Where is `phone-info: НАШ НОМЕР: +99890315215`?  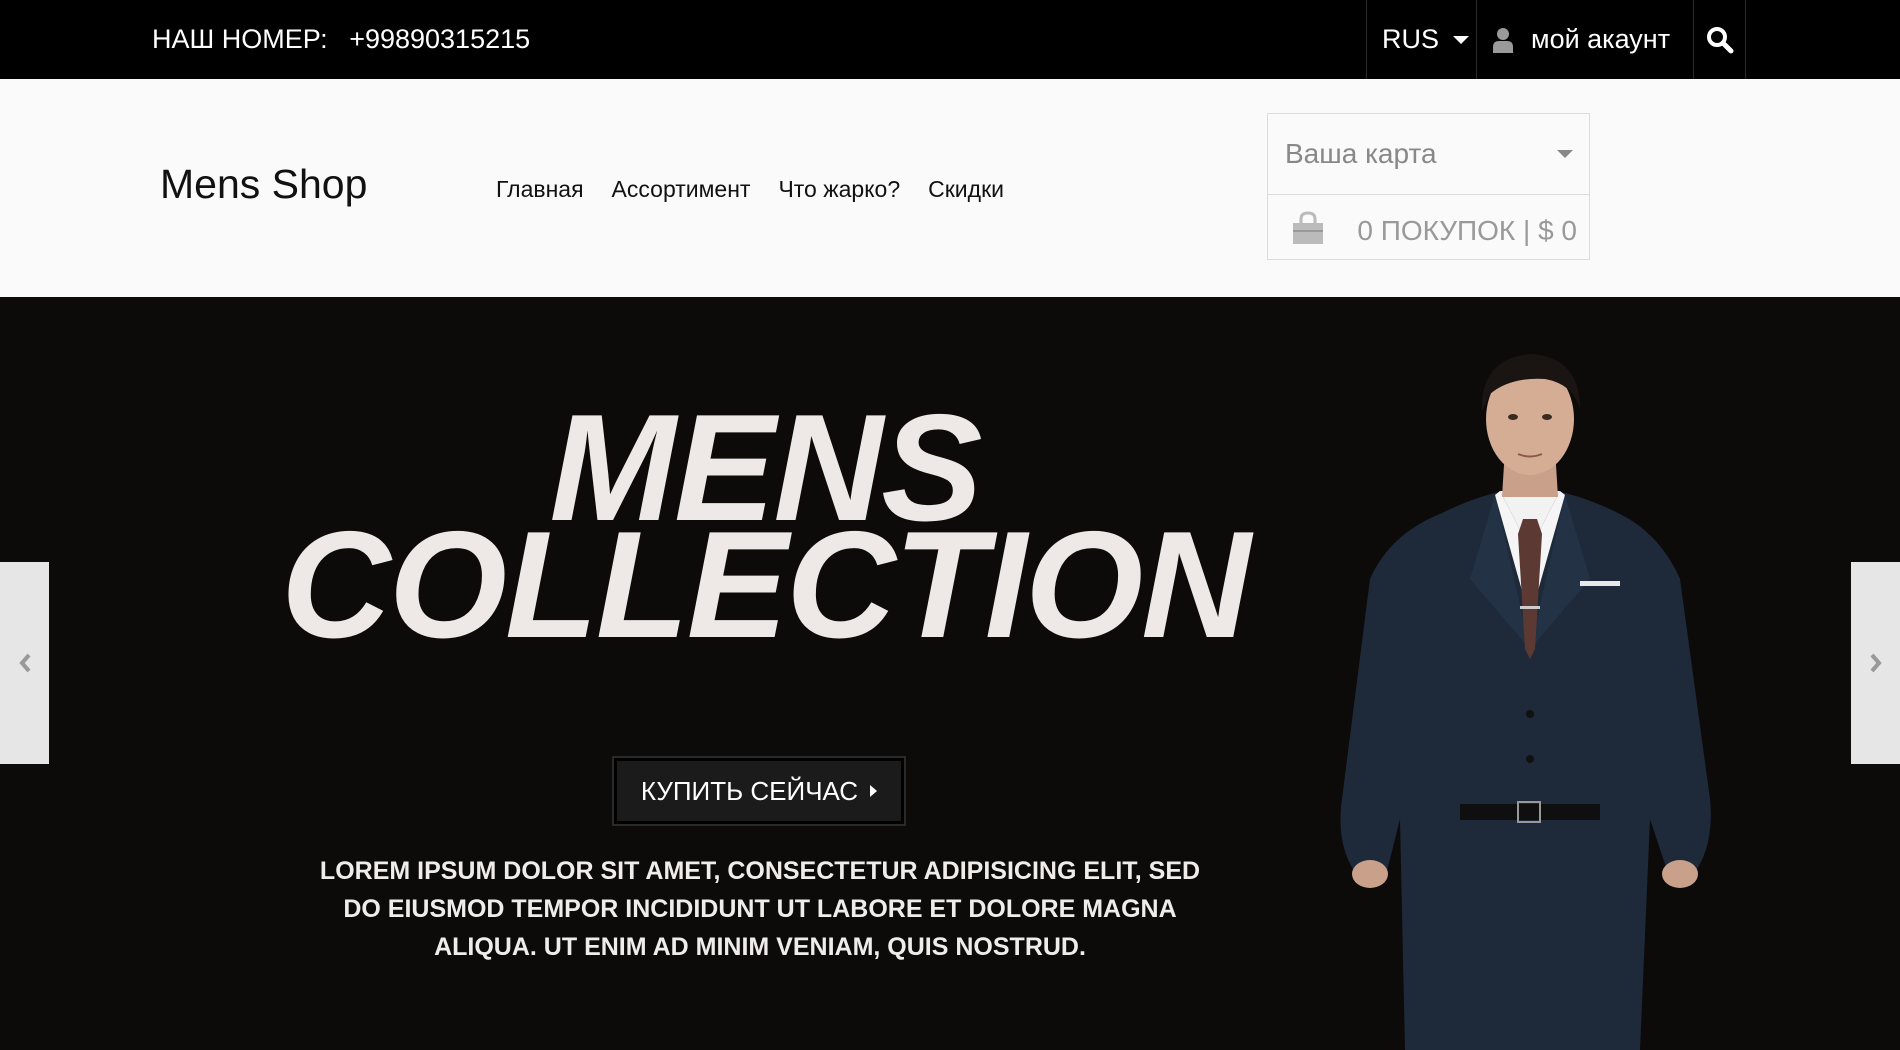 phone-info: НАШ НОМЕР: +99890315215 is located at coordinates (341, 39).